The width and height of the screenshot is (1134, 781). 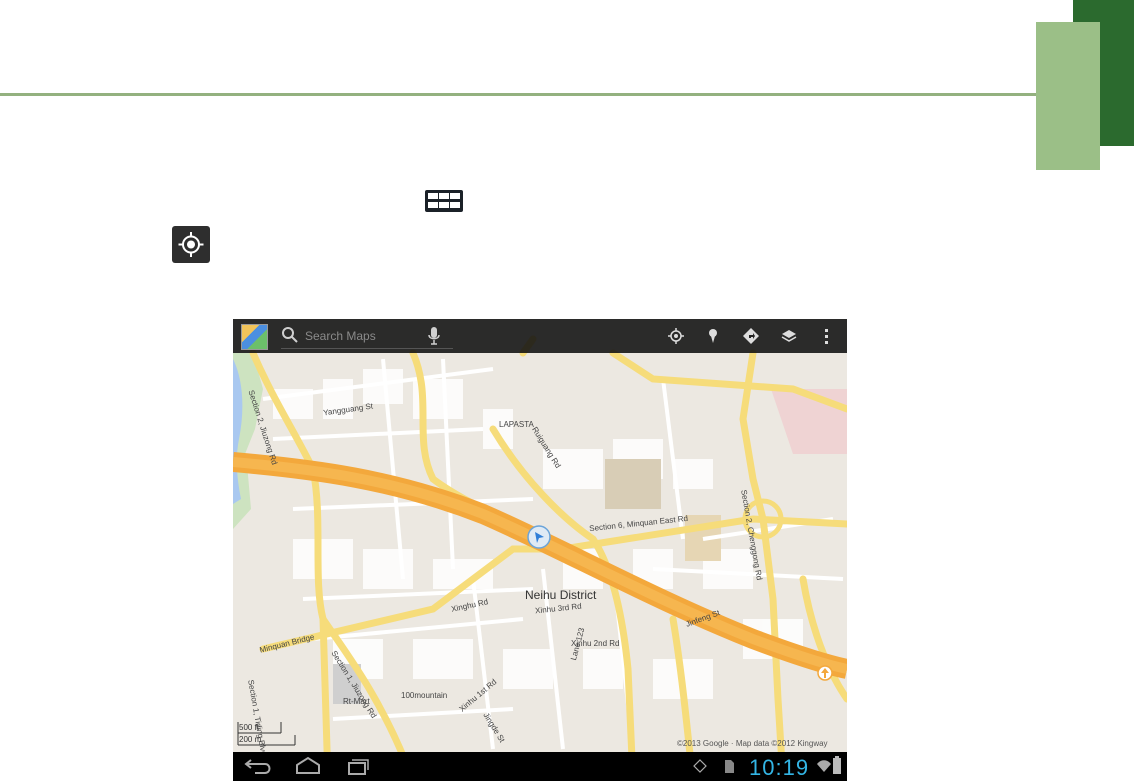 What do you see at coordinates (516, 424) in the screenshot?
I see `map-poi-label: LAPASTA` at bounding box center [516, 424].